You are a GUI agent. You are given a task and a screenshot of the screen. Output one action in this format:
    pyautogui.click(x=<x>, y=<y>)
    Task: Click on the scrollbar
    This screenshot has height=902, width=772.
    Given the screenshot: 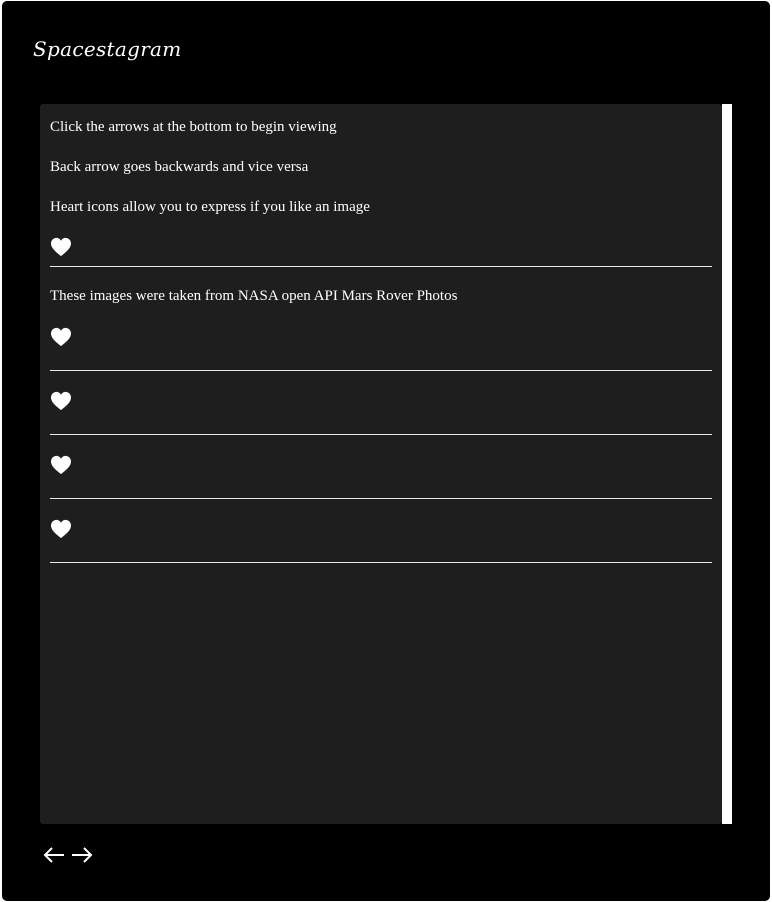 What is the action you would take?
    pyautogui.click(x=727, y=464)
    